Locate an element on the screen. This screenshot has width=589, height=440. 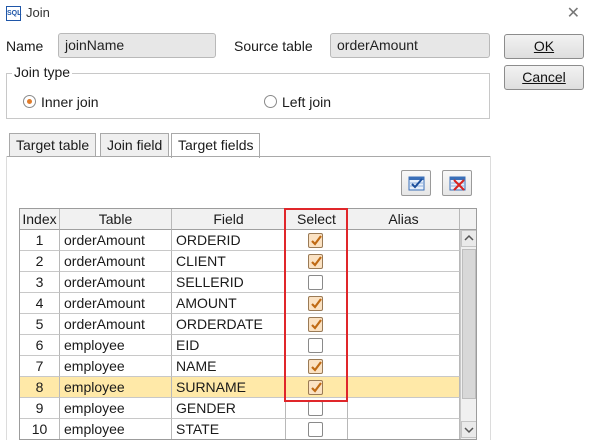
cell-field: NAME is located at coordinates (229, 366).